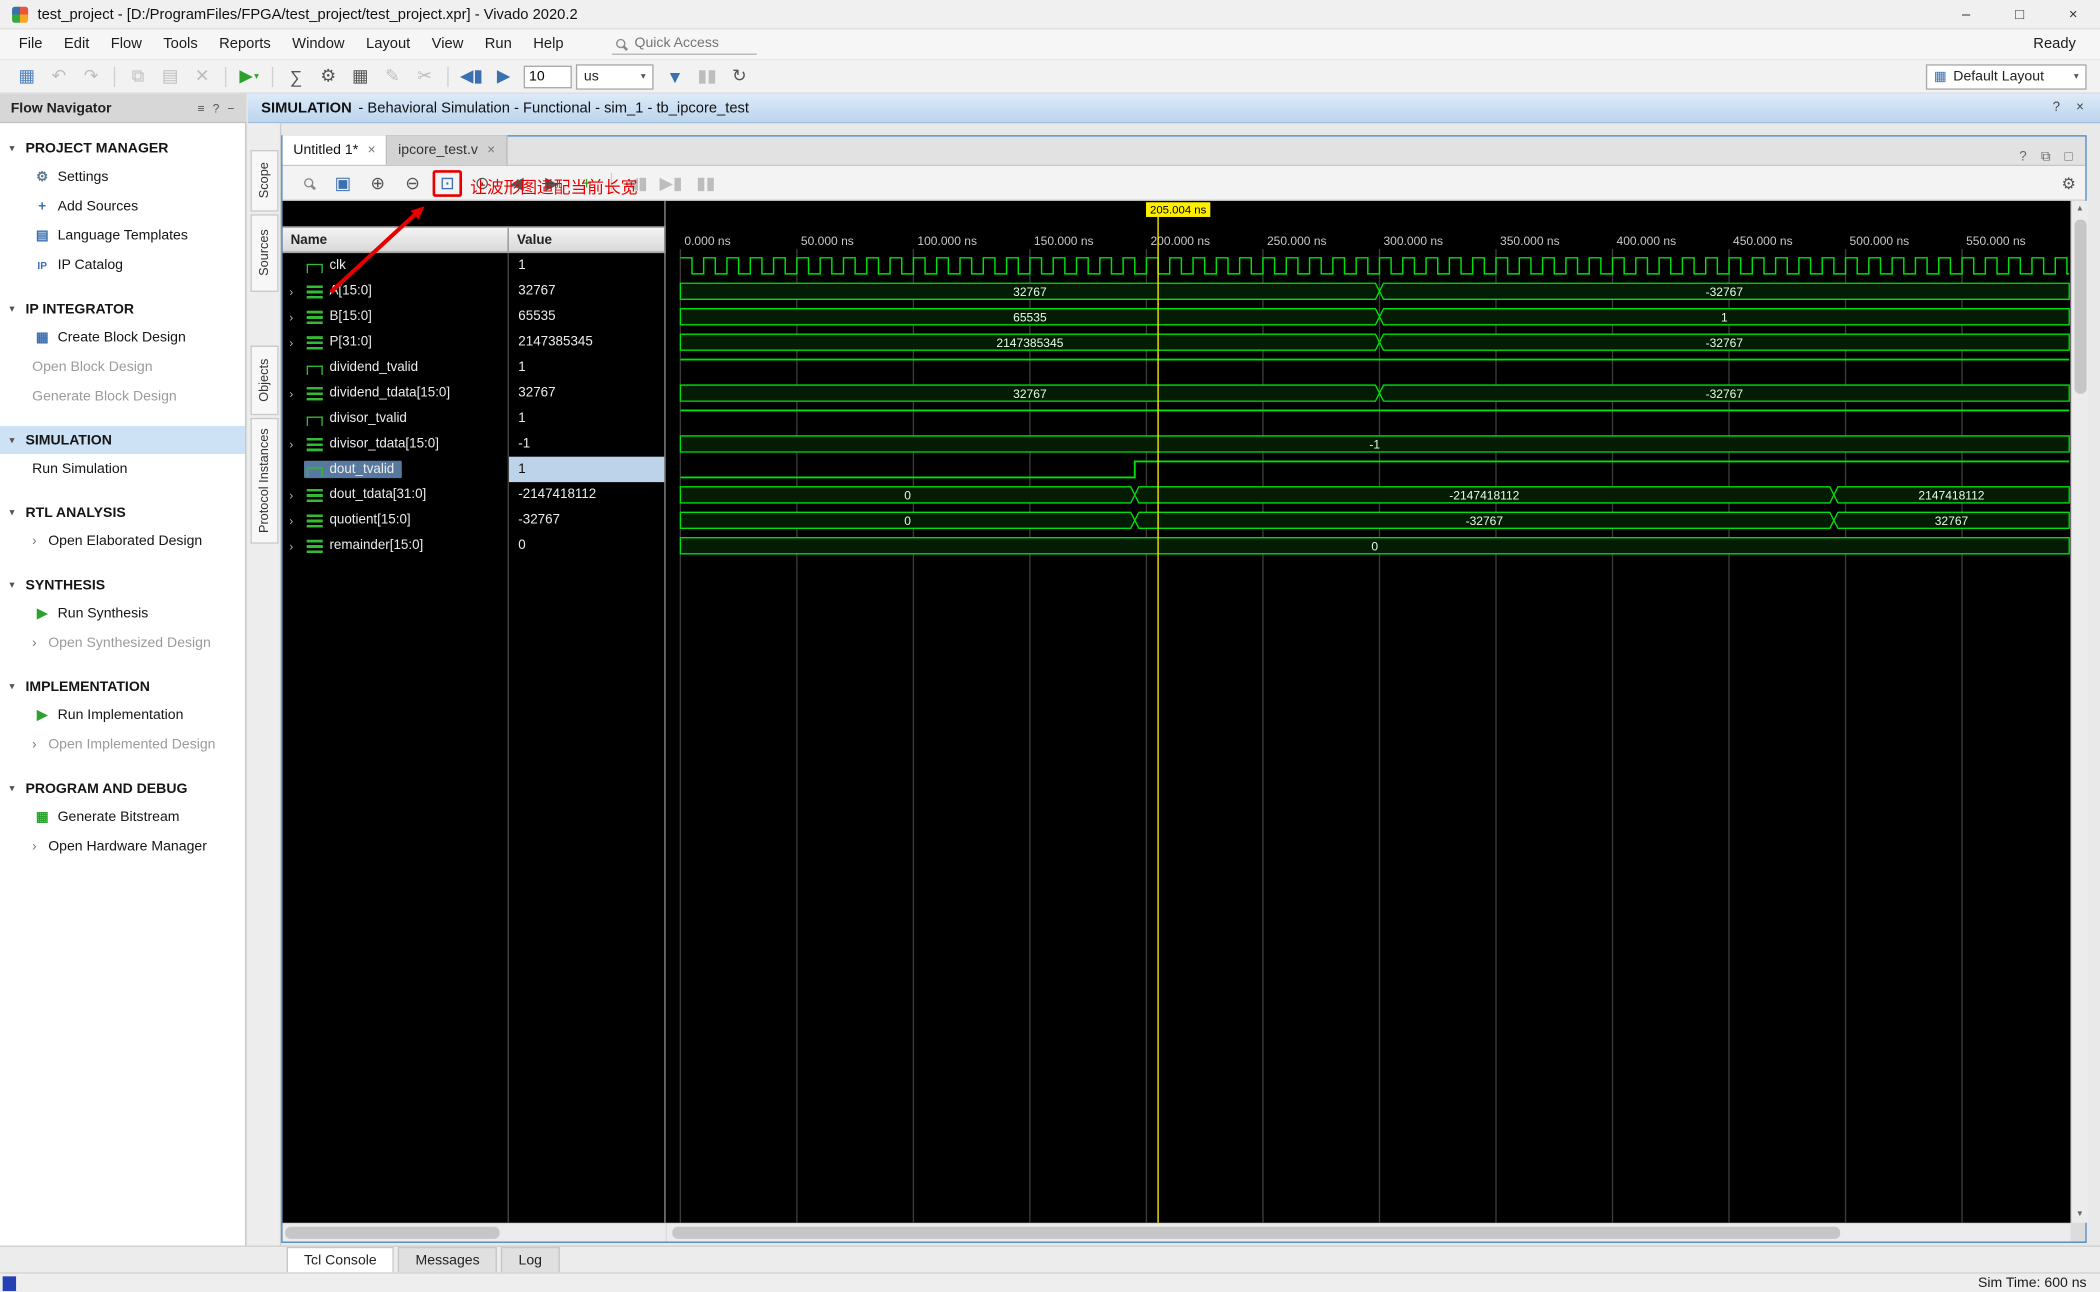 The height and width of the screenshot is (1292, 2100). I want to click on run-all-icon: ▶, so click(503, 76).